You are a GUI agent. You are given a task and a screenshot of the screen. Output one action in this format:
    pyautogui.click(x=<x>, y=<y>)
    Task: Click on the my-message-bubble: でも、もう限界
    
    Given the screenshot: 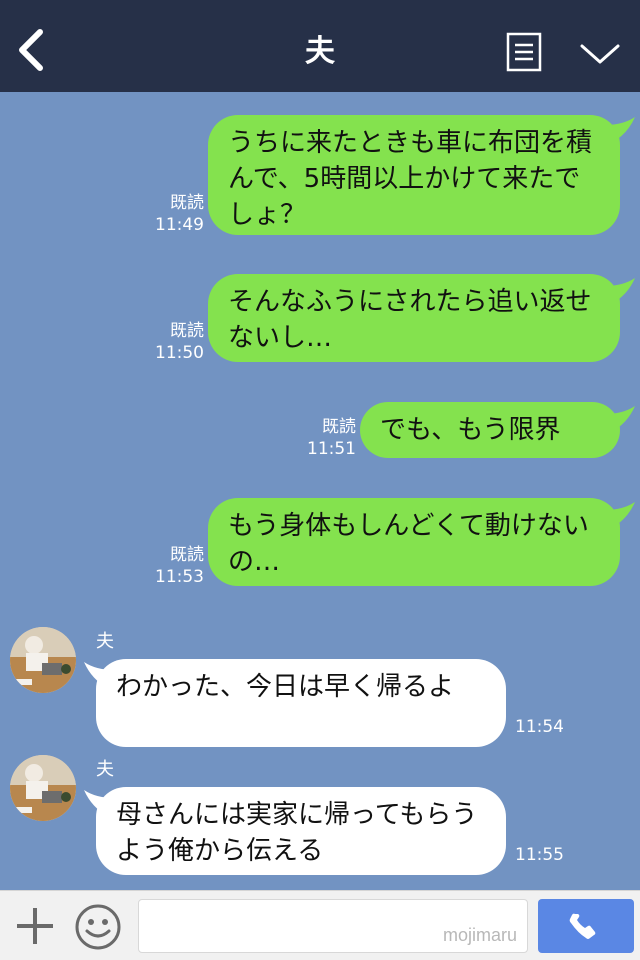 What is the action you would take?
    pyautogui.click(x=490, y=430)
    